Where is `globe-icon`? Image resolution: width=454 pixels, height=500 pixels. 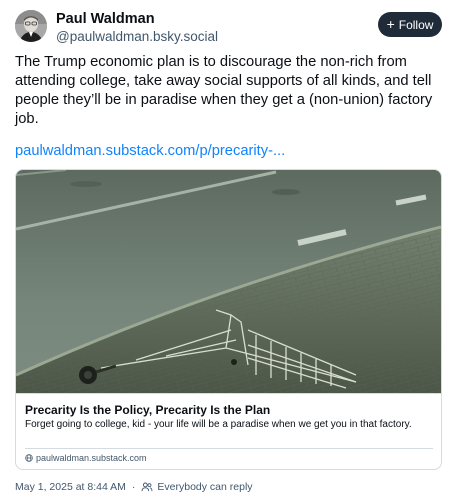
globe-icon is located at coordinates (29, 458).